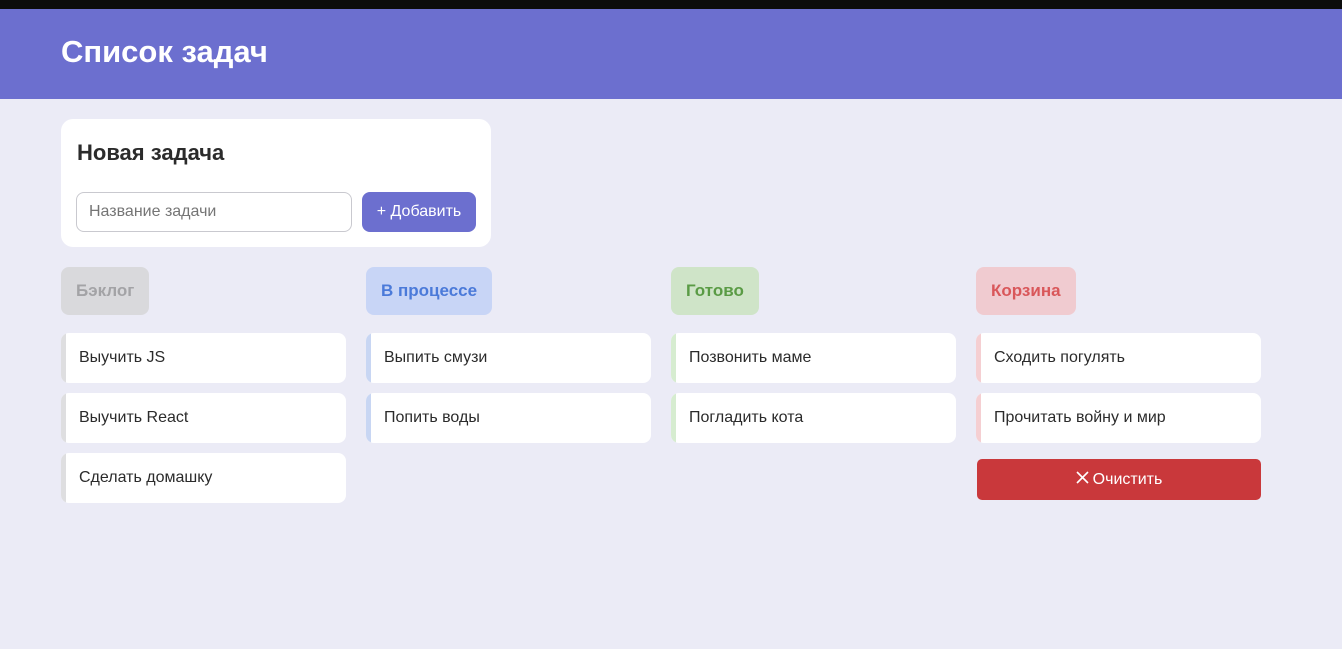  I want to click on column-title-backlog: Бэклог, so click(105, 291).